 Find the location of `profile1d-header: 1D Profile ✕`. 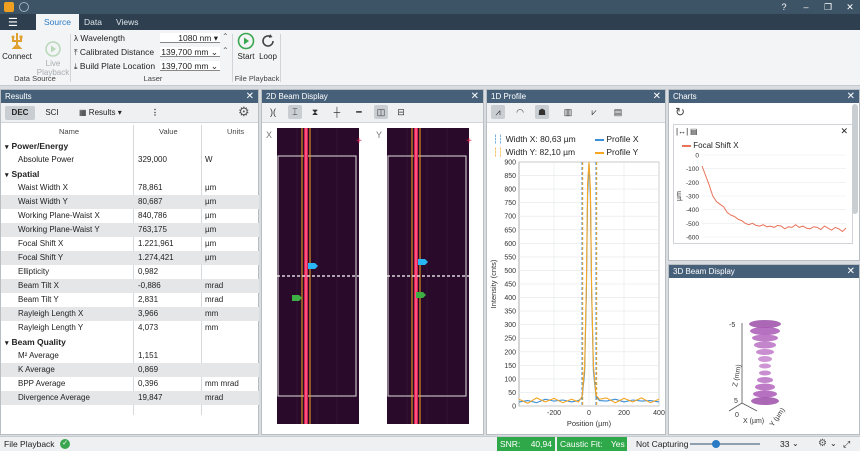

profile1d-header: 1D Profile ✕ is located at coordinates (576, 96).